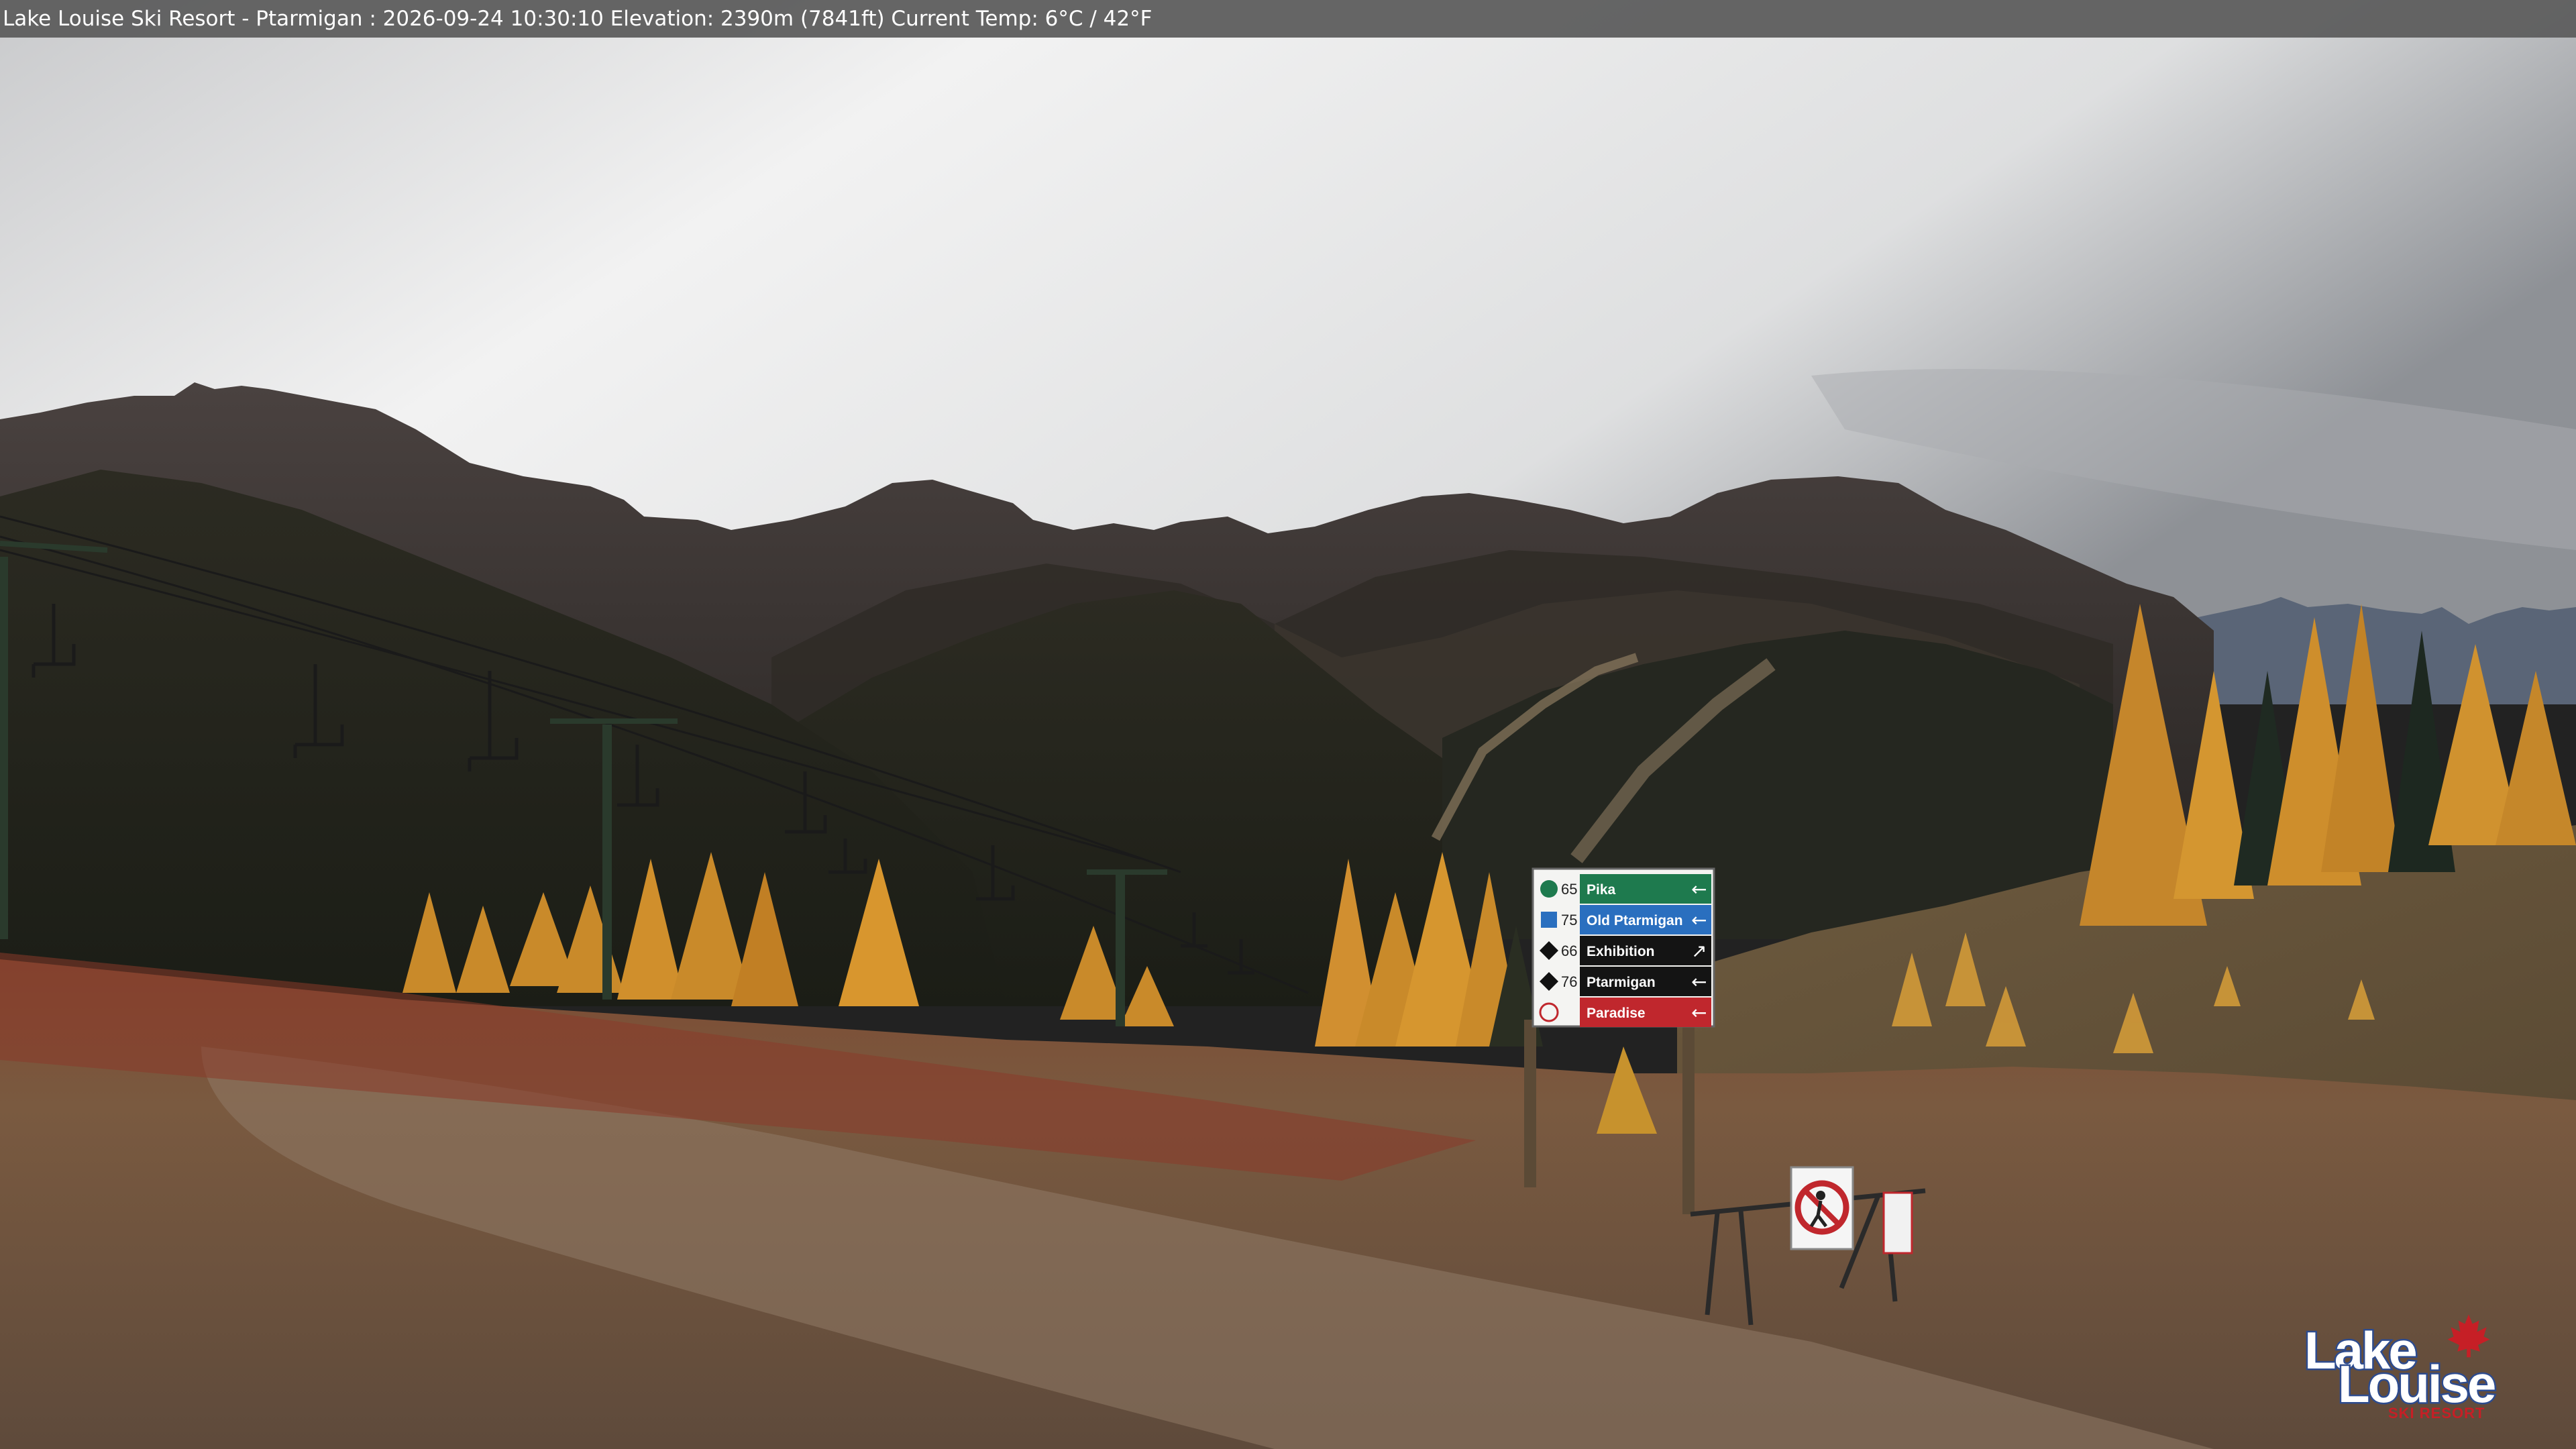 Image resolution: width=2576 pixels, height=1449 pixels. Describe the element at coordinates (1569, 889) in the screenshot. I see `trail-number: 65` at that location.